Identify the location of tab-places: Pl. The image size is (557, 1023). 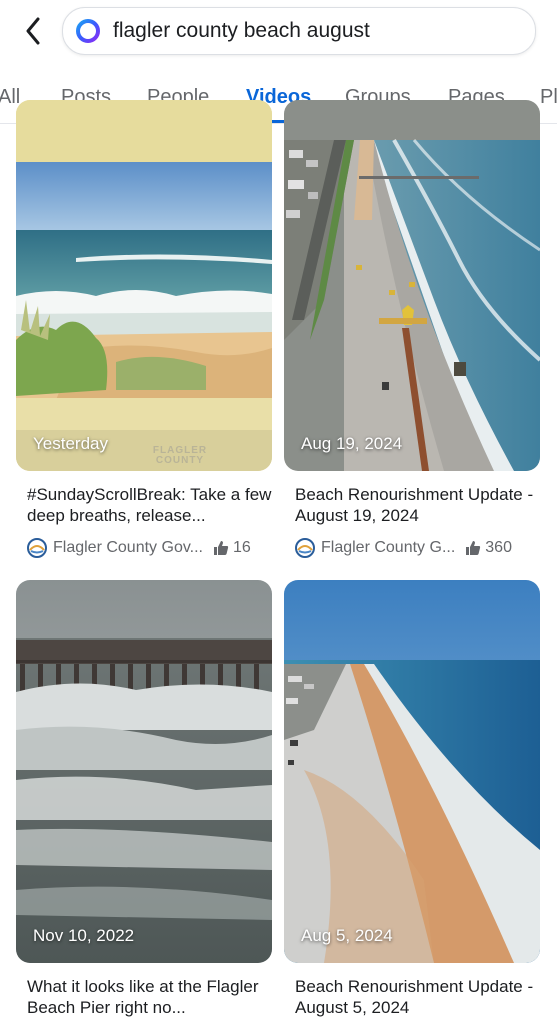
(548, 97).